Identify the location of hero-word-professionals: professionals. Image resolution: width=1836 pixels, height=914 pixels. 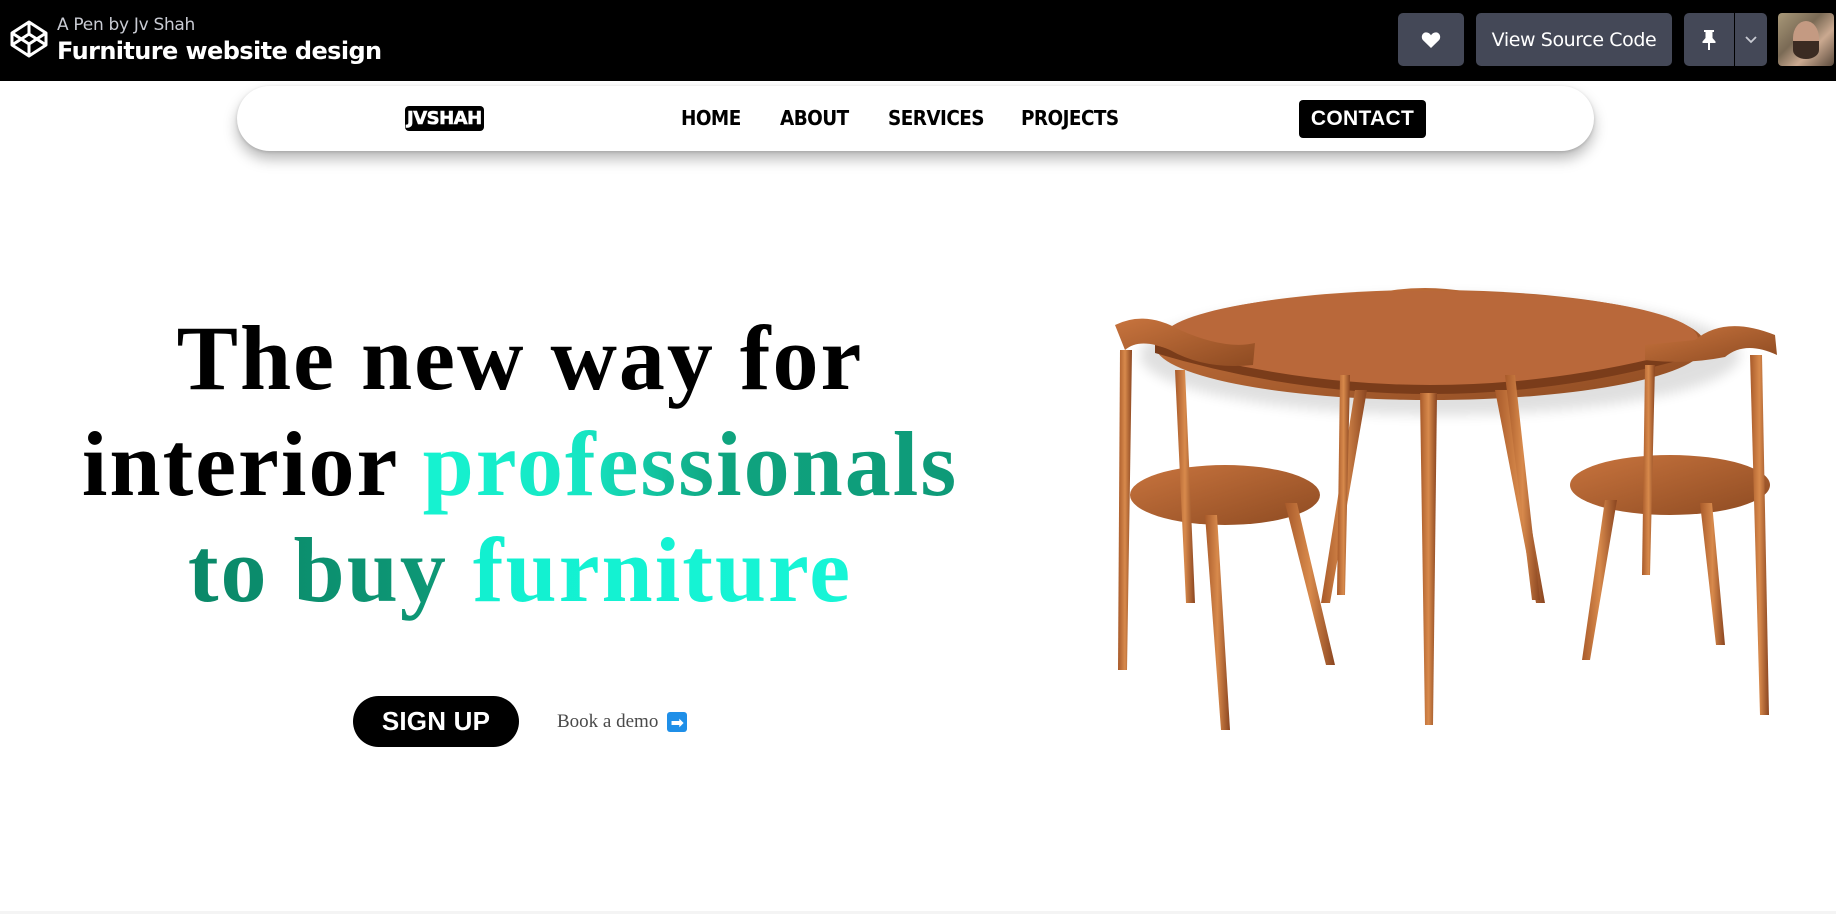
(690, 464).